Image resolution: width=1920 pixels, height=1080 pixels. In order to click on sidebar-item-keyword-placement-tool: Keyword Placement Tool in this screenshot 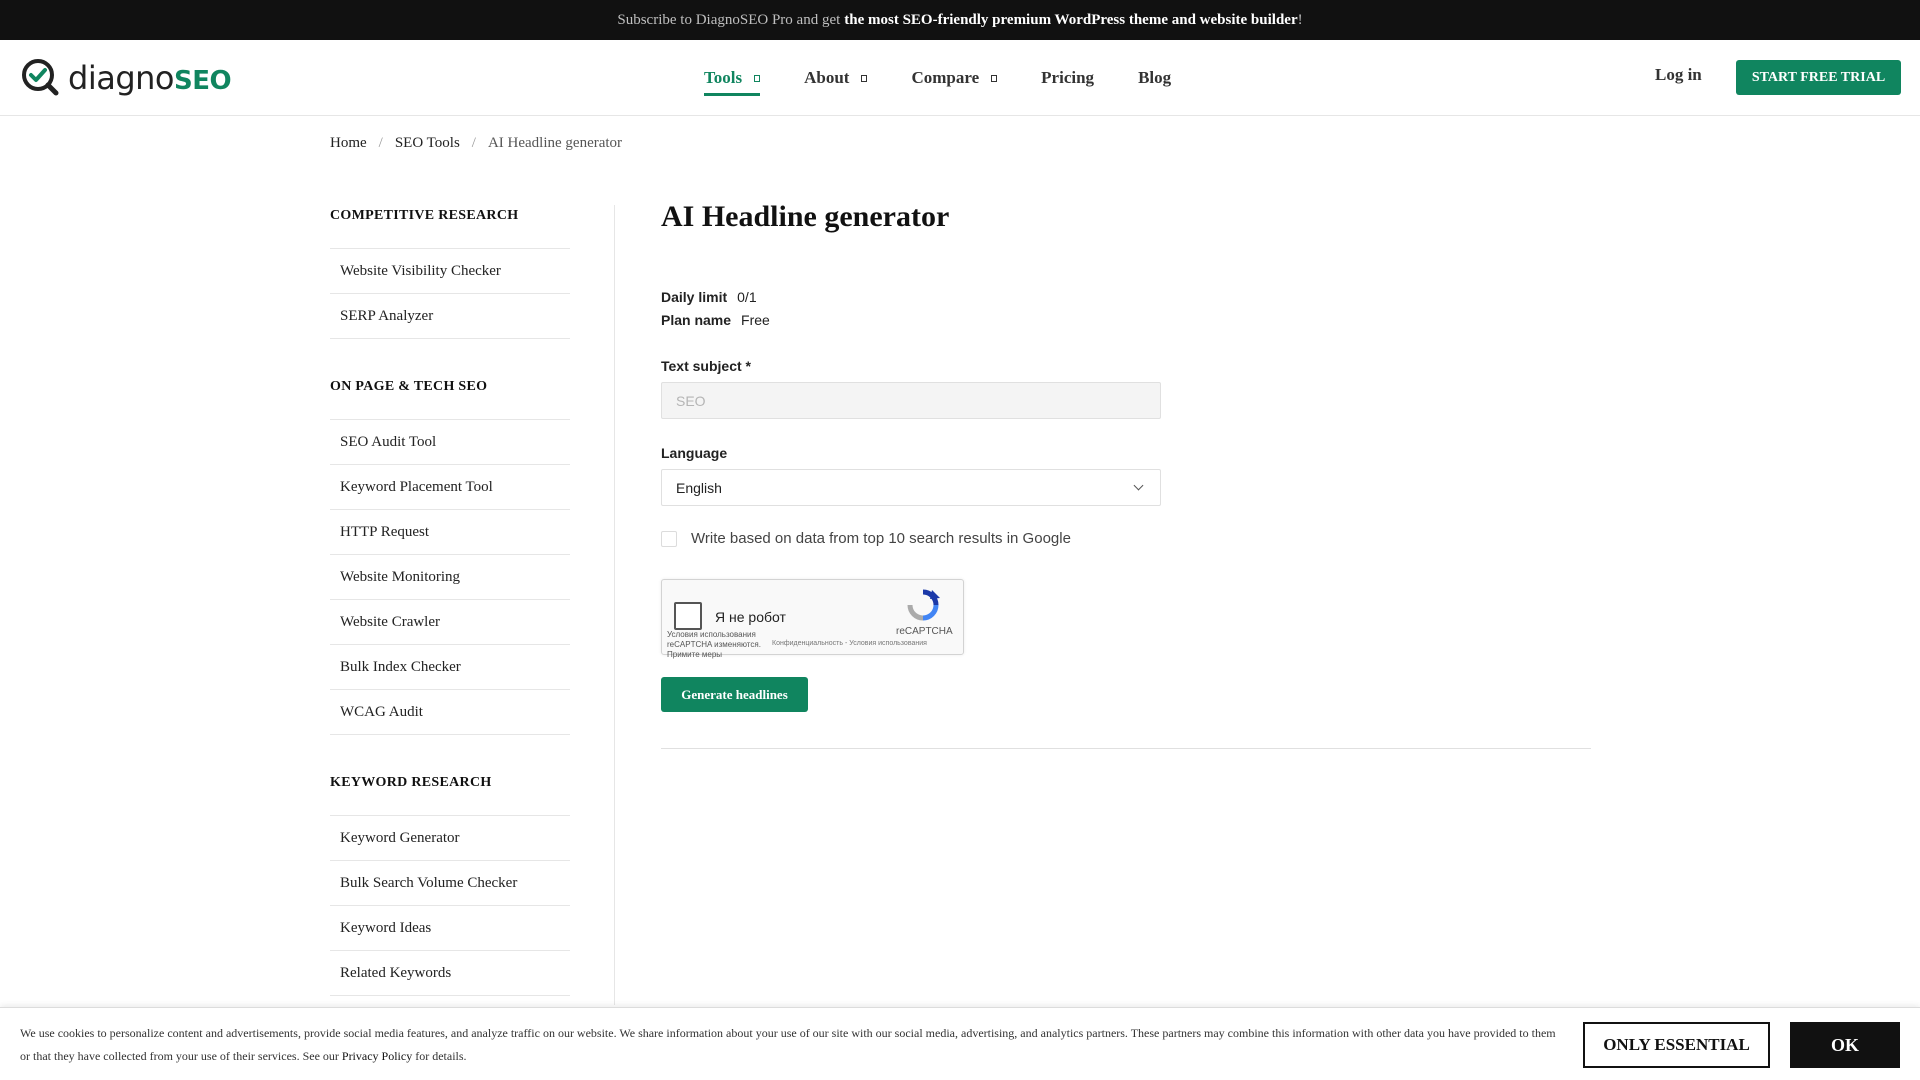, I will do `click(450, 487)`.